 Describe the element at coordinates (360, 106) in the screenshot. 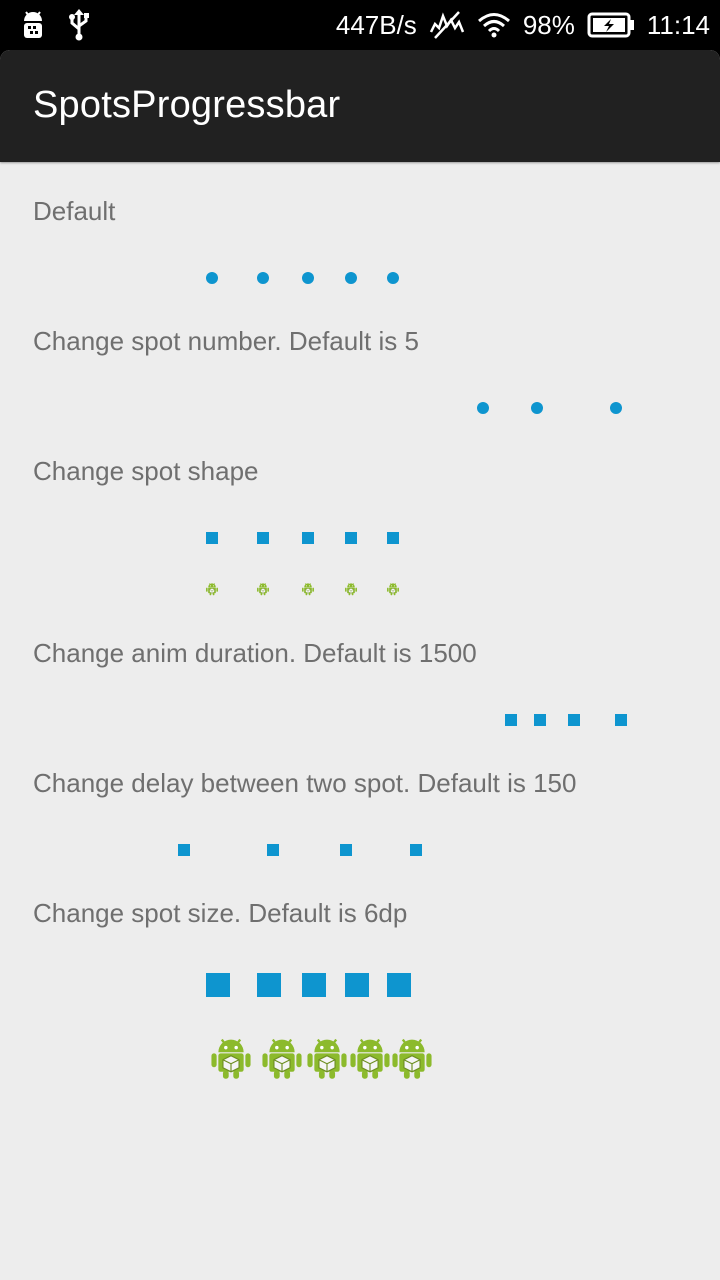

I see `action-bar: SpotsProgressbar` at that location.